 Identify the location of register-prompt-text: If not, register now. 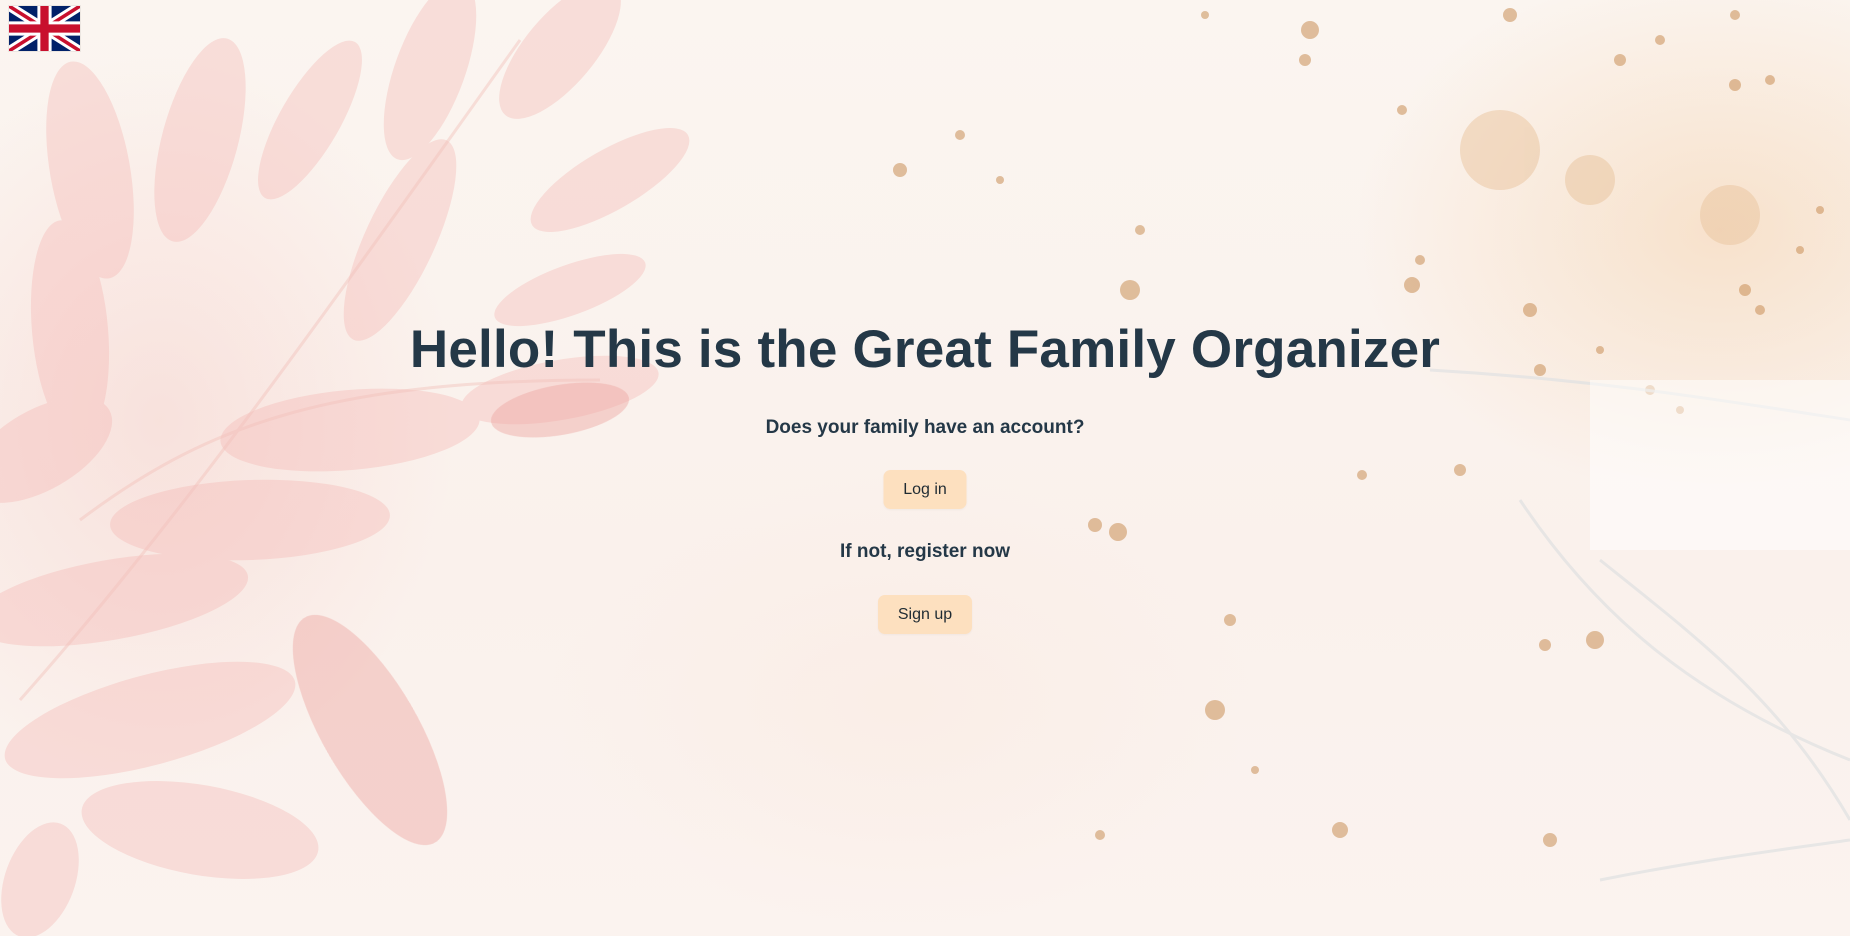
(925, 551).